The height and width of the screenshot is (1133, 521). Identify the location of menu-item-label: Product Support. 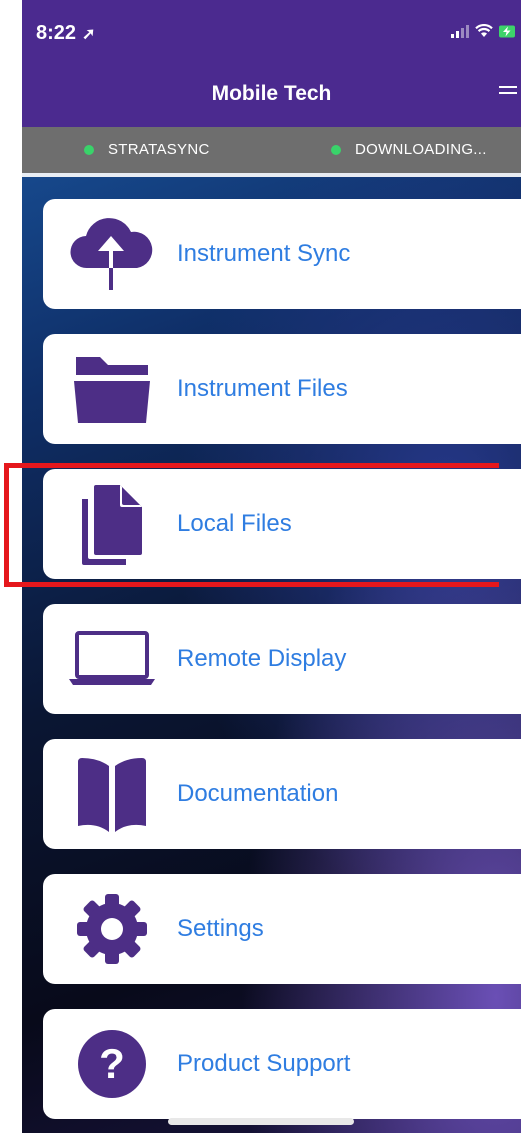
(264, 1063).